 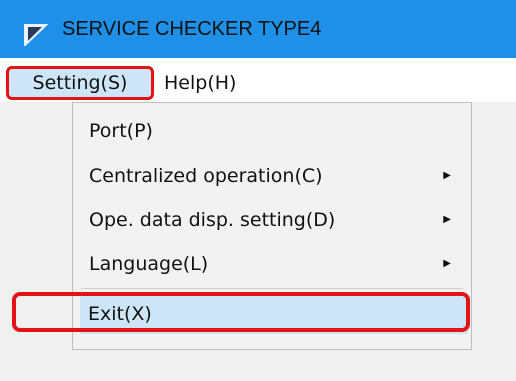 I want to click on app-icon, so click(x=36, y=35).